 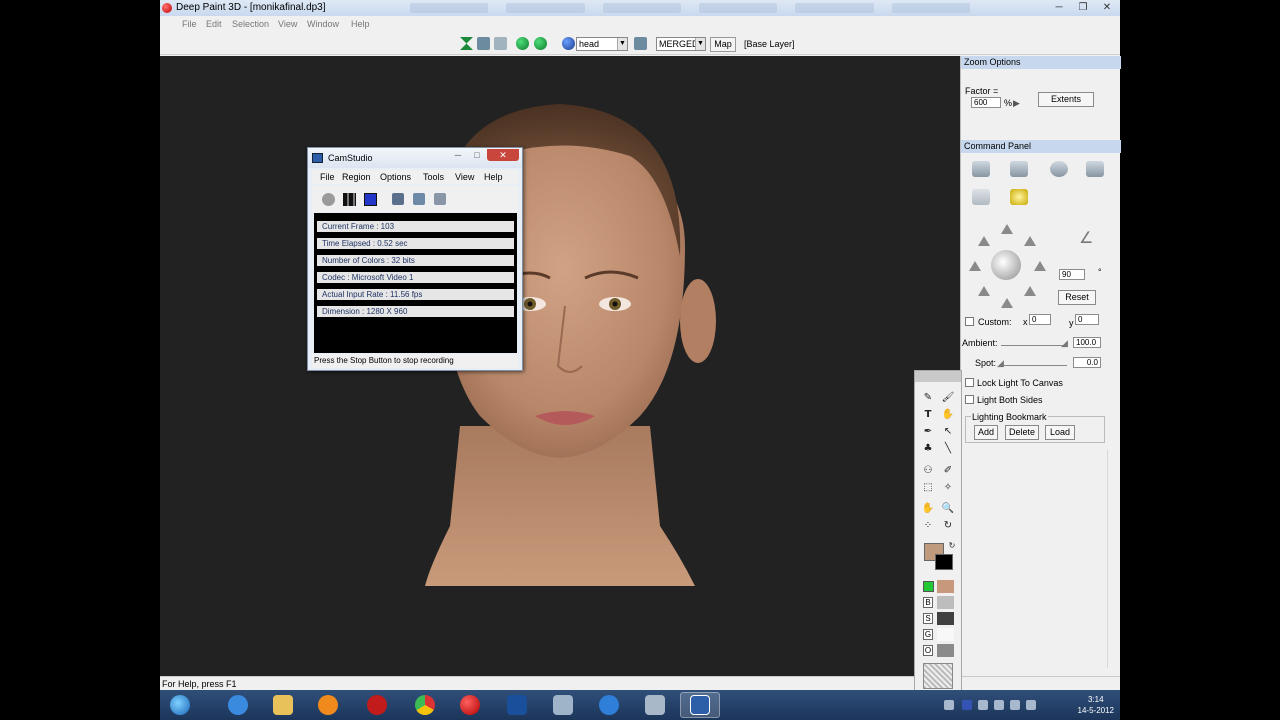 I want to click on spot-input: 0.0, so click(x=1087, y=362).